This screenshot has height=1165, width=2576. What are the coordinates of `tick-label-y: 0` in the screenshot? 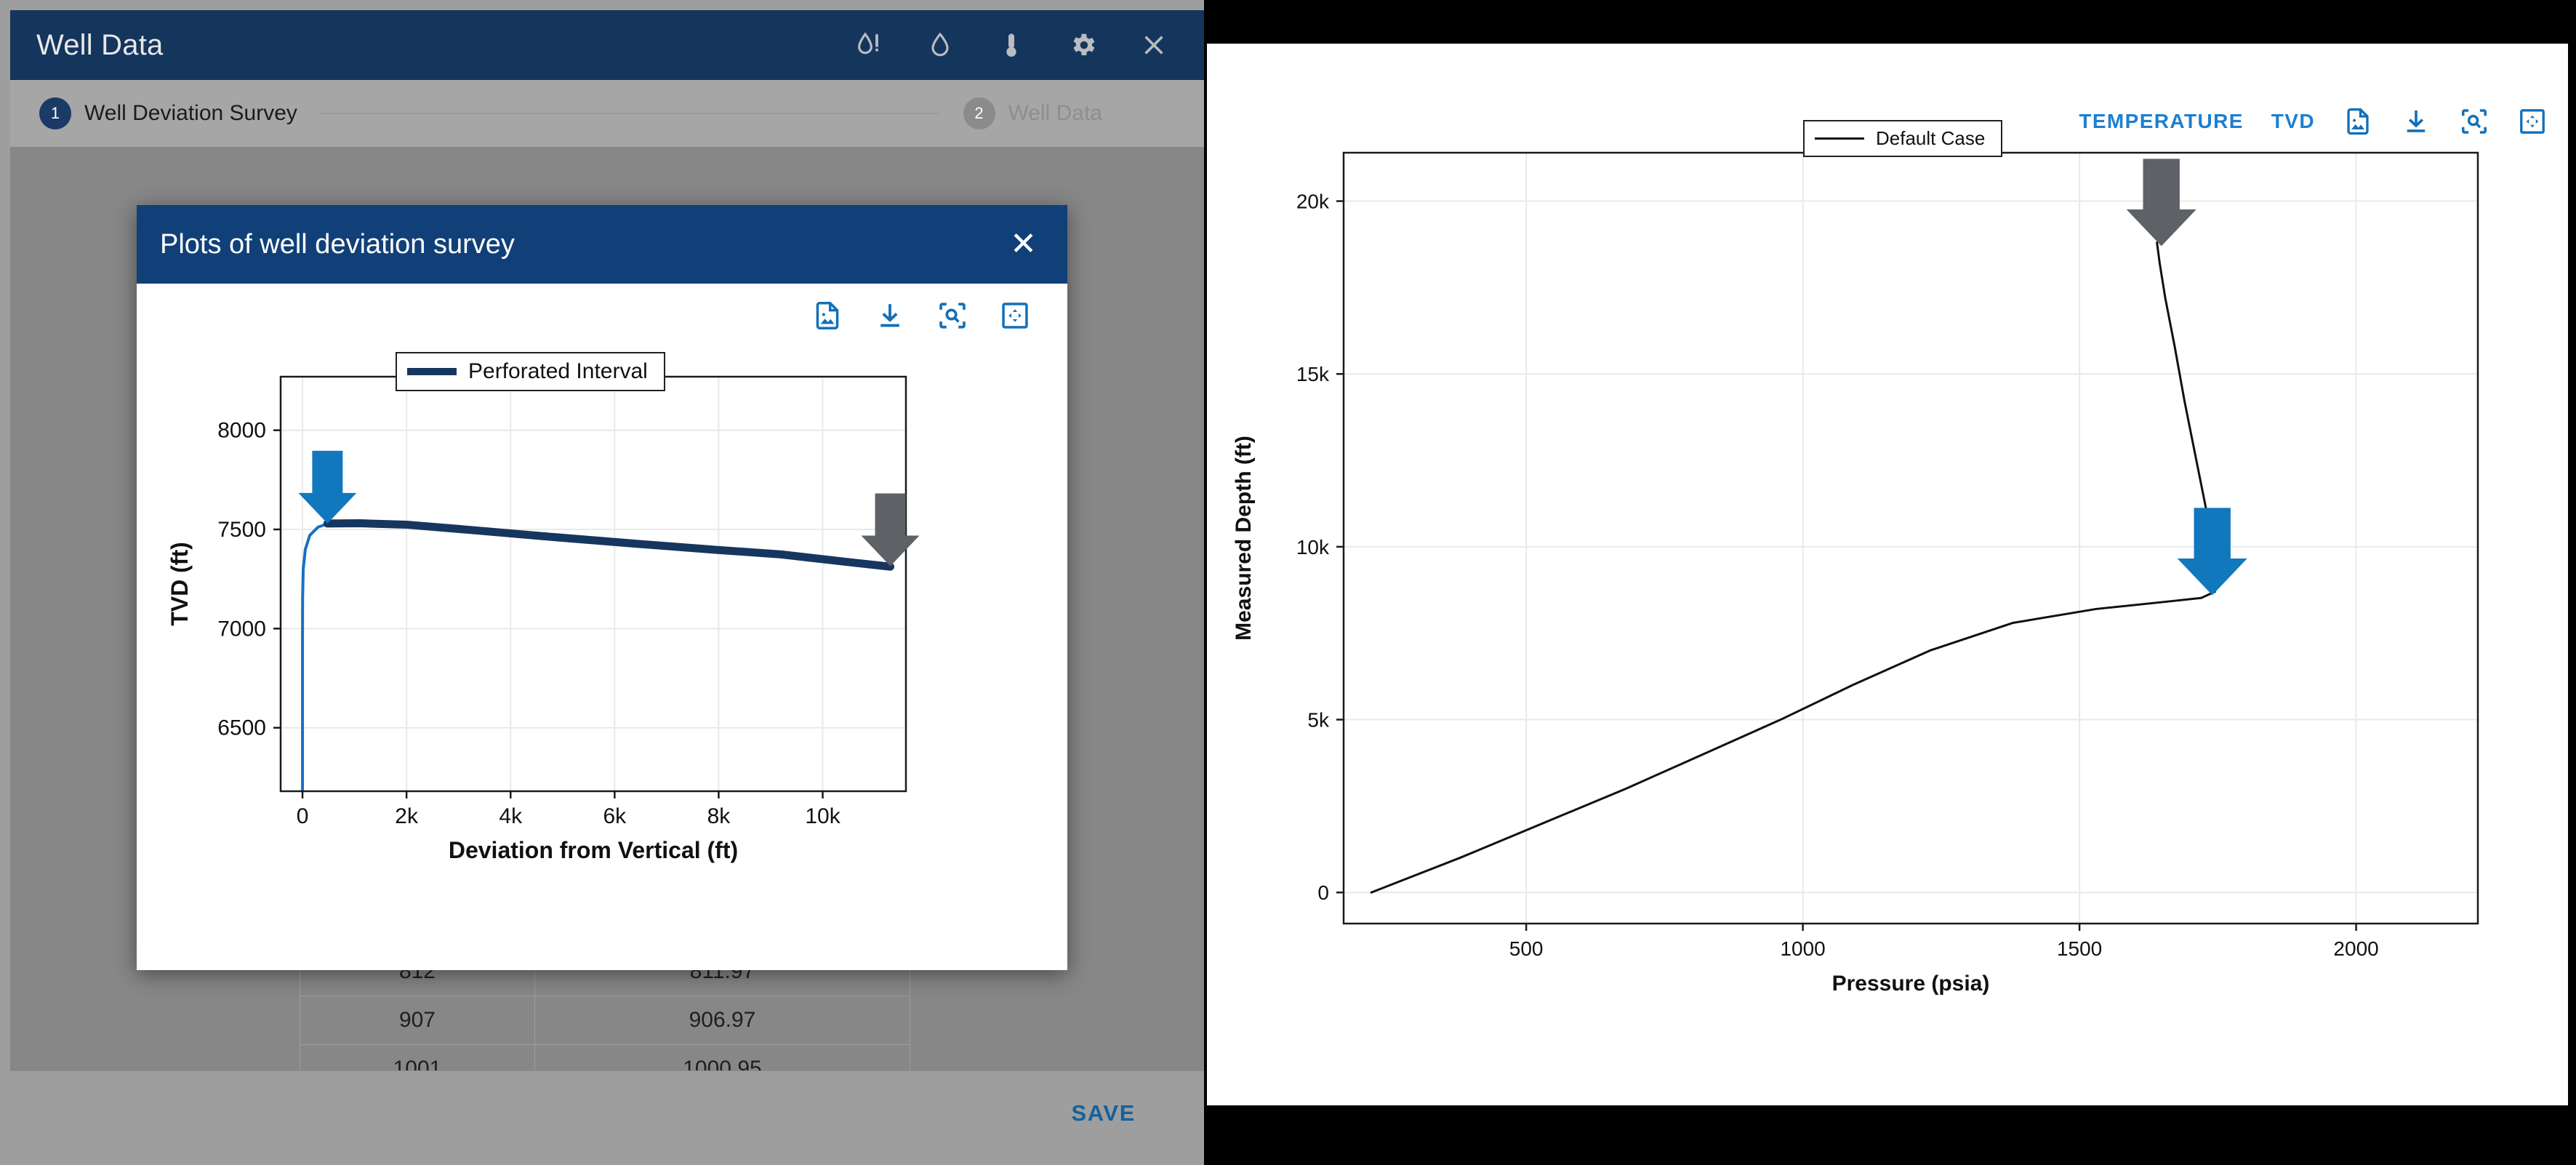 It's located at (1323, 892).